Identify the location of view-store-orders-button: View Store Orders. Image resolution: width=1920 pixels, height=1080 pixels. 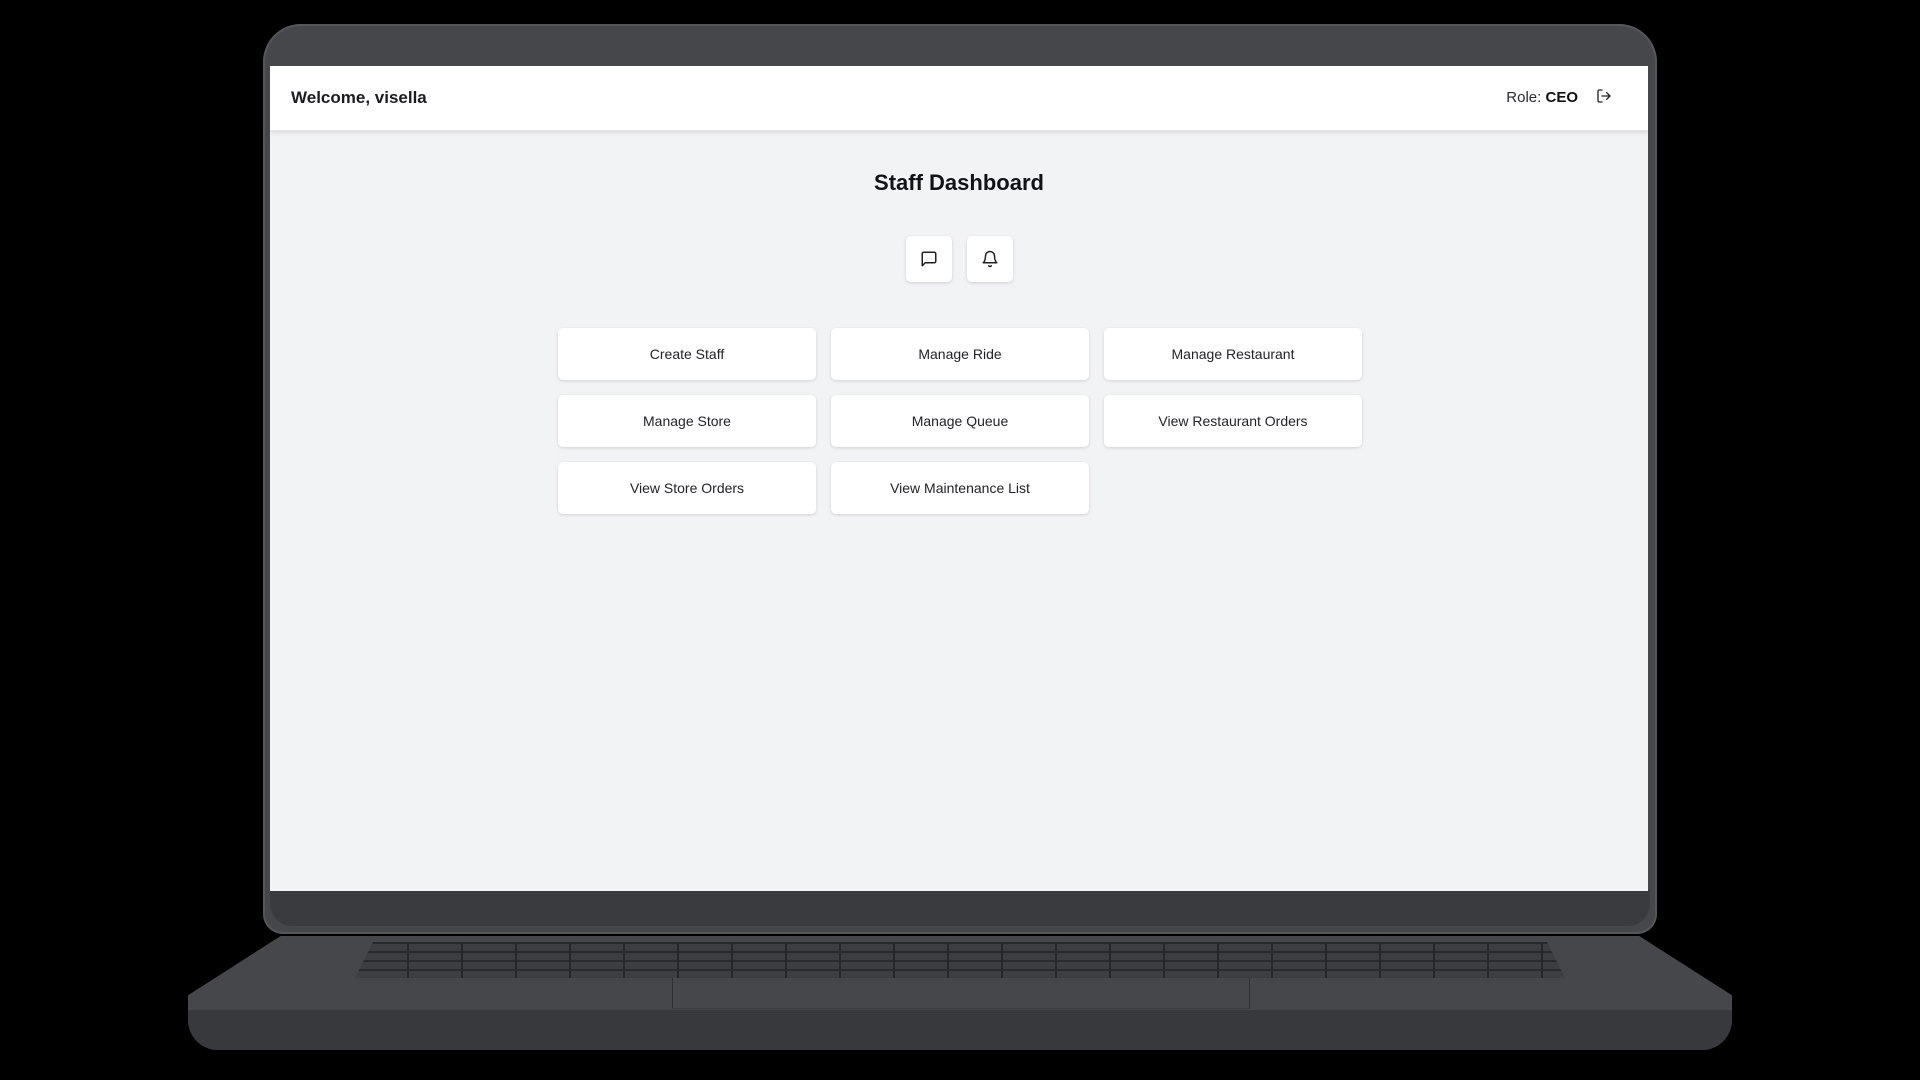
(687, 488).